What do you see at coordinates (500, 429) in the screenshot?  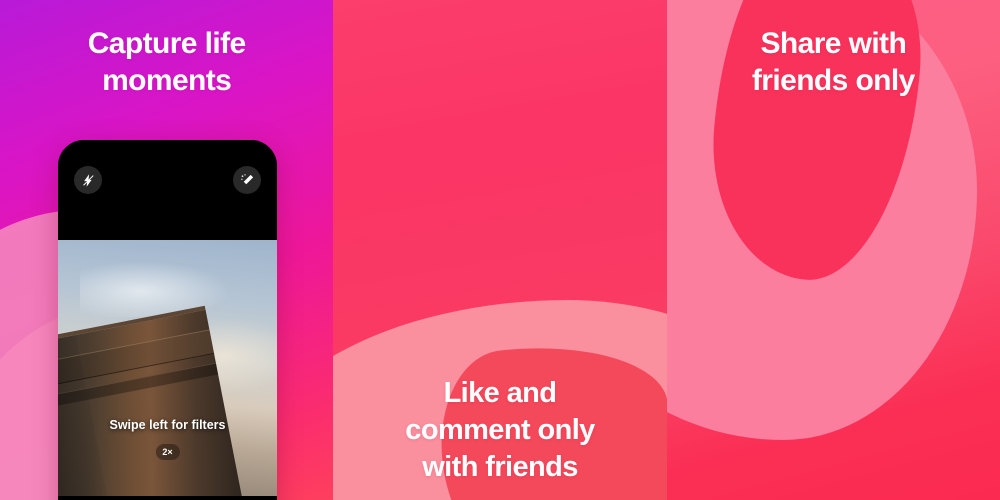 I see `panel2-headline: Like and comment only with friends` at bounding box center [500, 429].